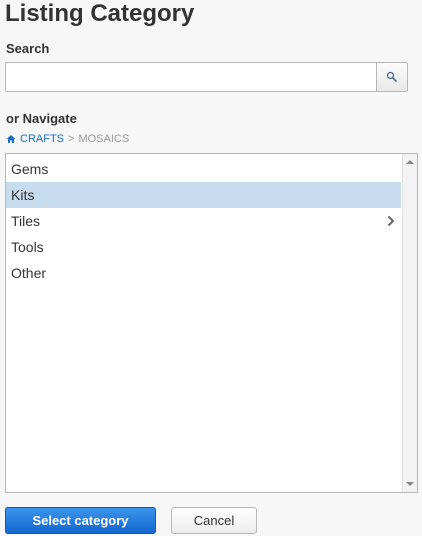 The image size is (422, 536). Describe the element at coordinates (104, 139) in the screenshot. I see `breadcrumb-current: MOSAICS` at that location.